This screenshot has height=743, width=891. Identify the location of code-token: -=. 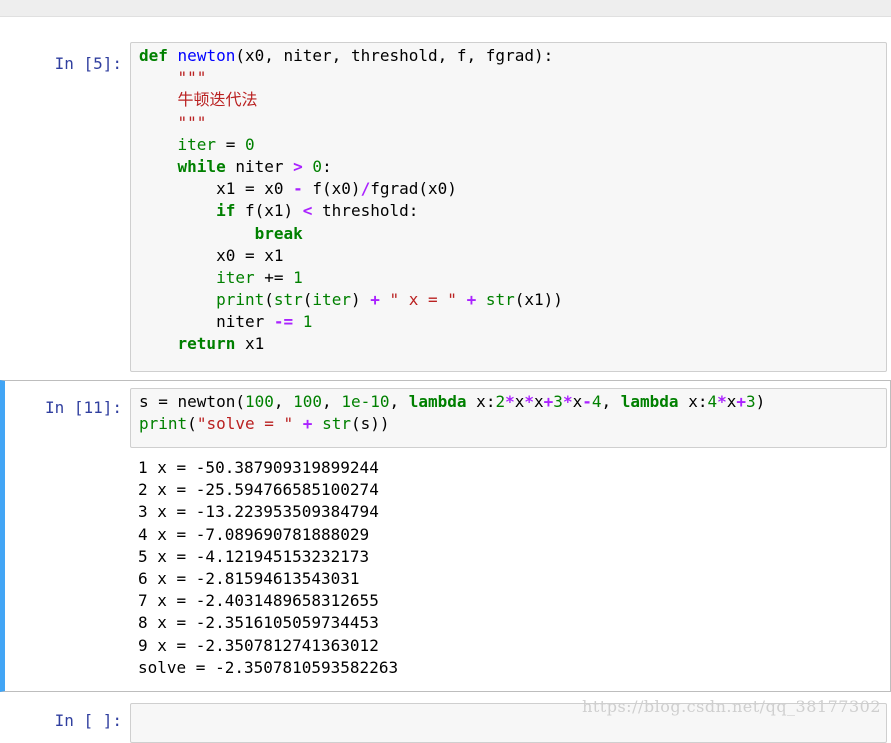
(283, 322).